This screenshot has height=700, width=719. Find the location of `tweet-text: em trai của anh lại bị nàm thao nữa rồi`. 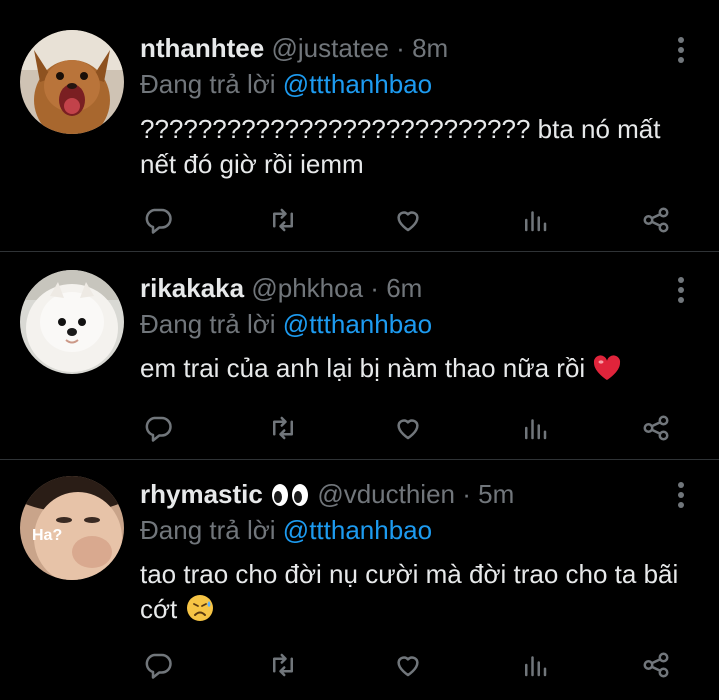

tweet-text: em trai của anh lại bị nàm thao nữa rồi is located at coordinates (363, 368).